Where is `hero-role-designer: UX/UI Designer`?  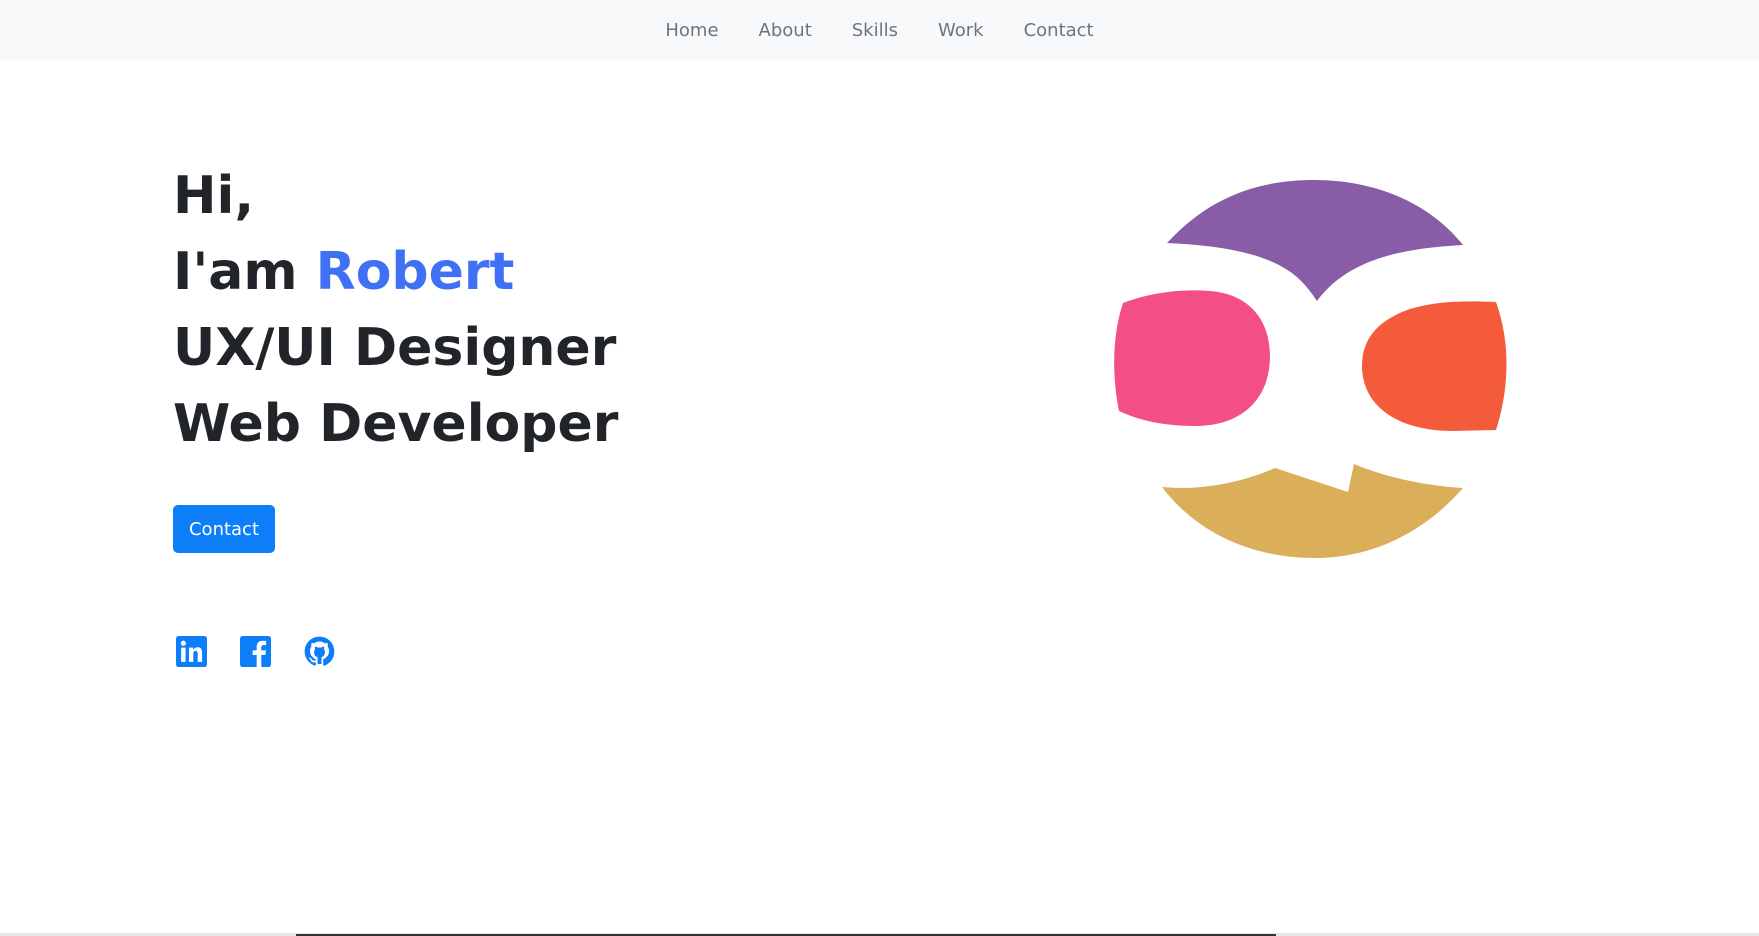
hero-role-designer: UX/UI Designer is located at coordinates (395, 348).